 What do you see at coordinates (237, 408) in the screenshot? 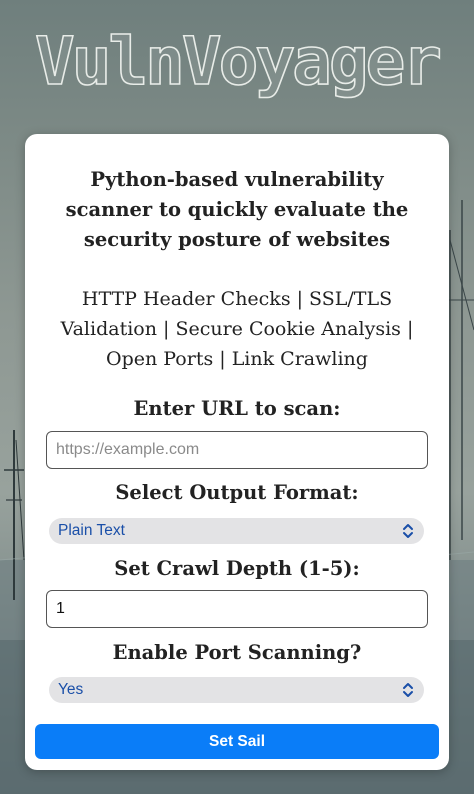
I see `url-label: Enter URL to scan:` at bounding box center [237, 408].